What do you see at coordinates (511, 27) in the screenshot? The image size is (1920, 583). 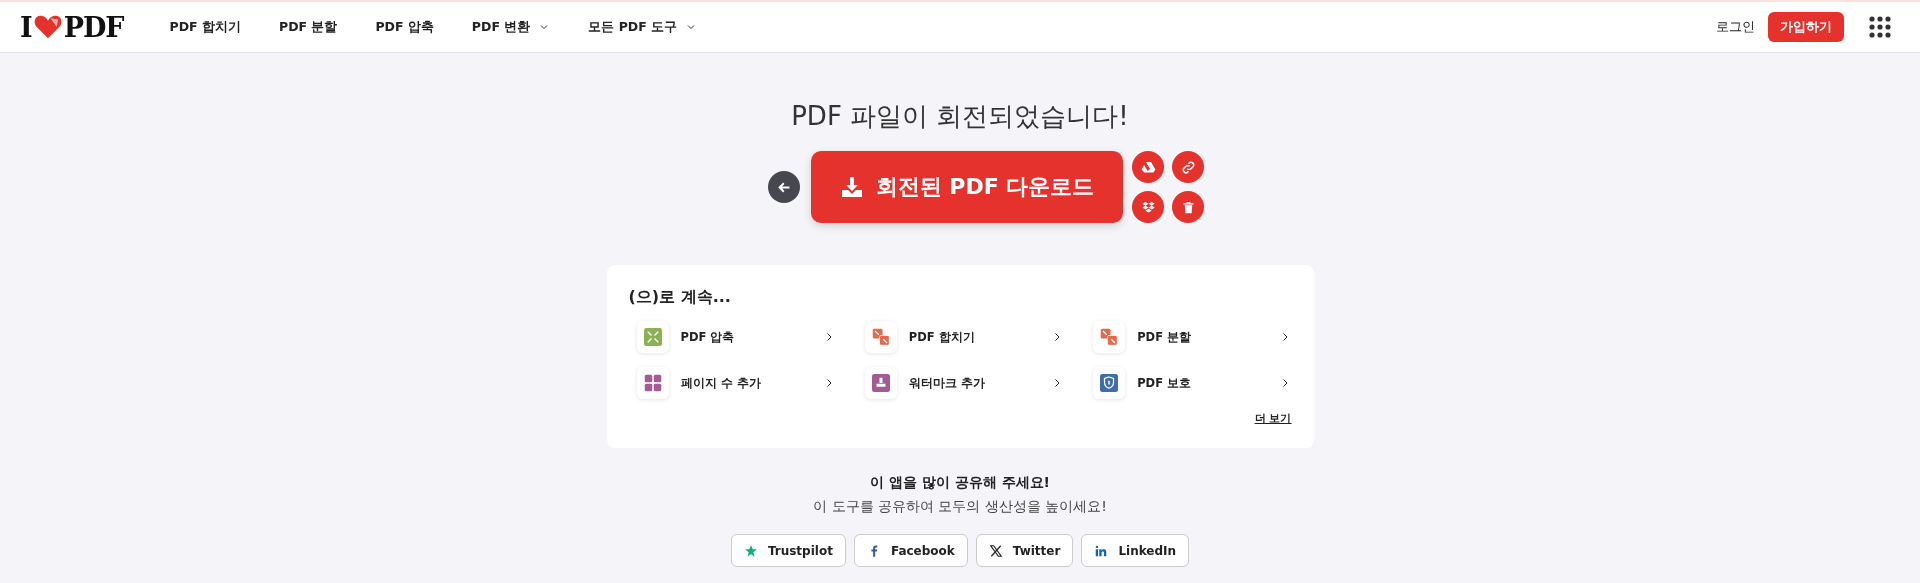 I see `nav-link: PDF 변환` at bounding box center [511, 27].